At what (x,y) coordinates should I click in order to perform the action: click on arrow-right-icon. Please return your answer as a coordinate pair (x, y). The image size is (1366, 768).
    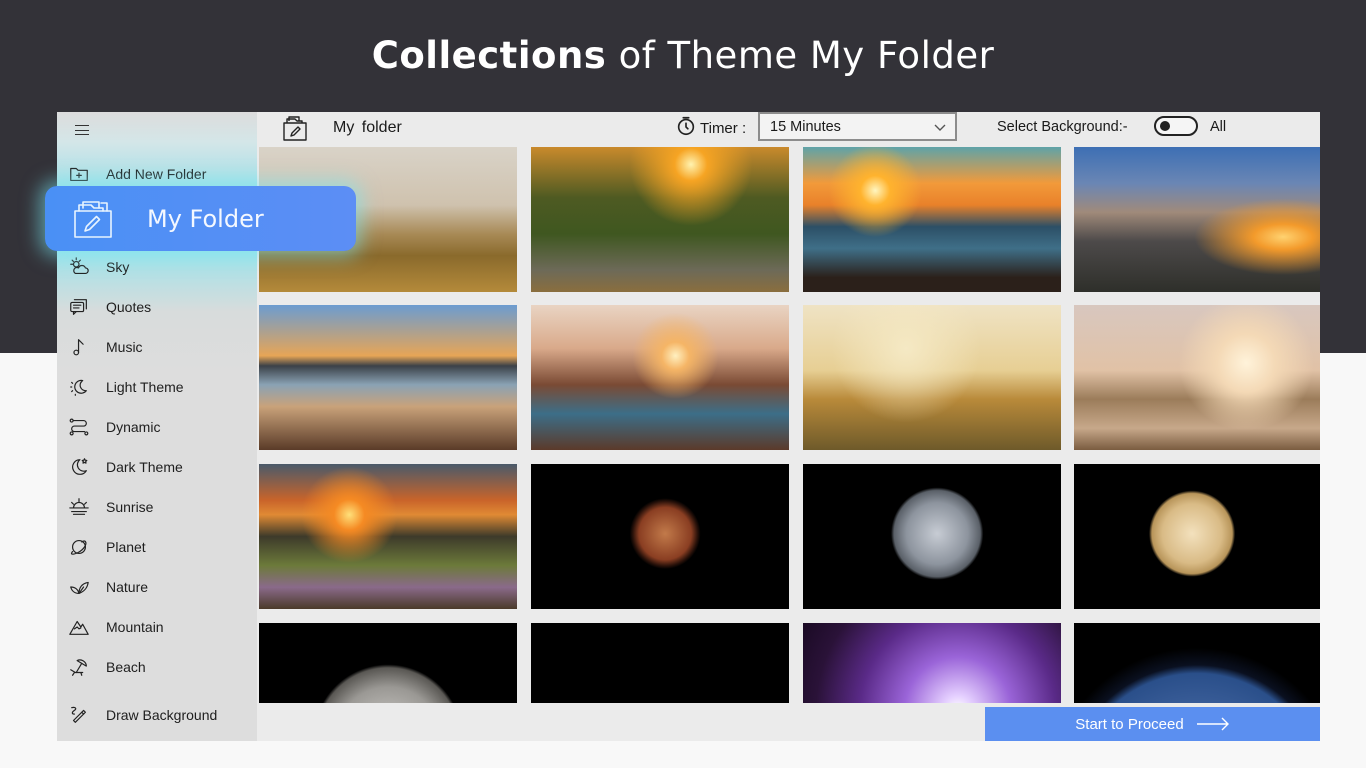
    Looking at the image, I should click on (1213, 724).